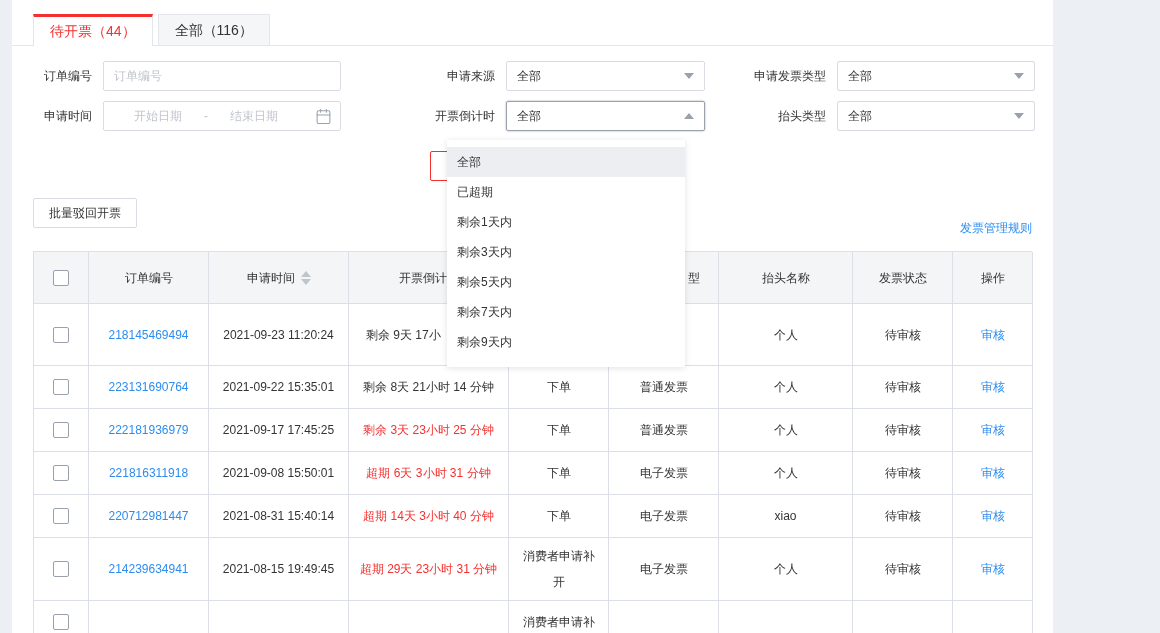 This screenshot has width=1160, height=633. What do you see at coordinates (148, 387) in the screenshot?
I see `order-link: 223131690764` at bounding box center [148, 387].